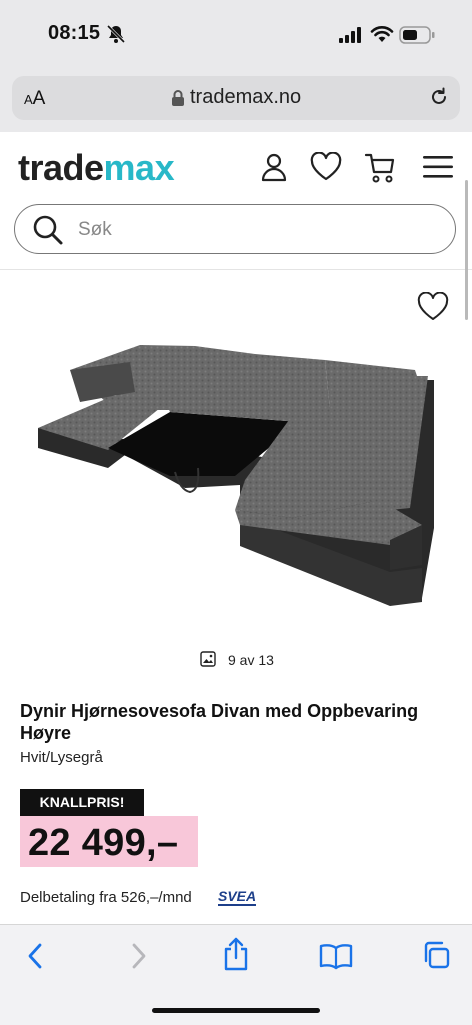  What do you see at coordinates (34, 99) in the screenshot?
I see `reader-settings-button: AA` at bounding box center [34, 99].